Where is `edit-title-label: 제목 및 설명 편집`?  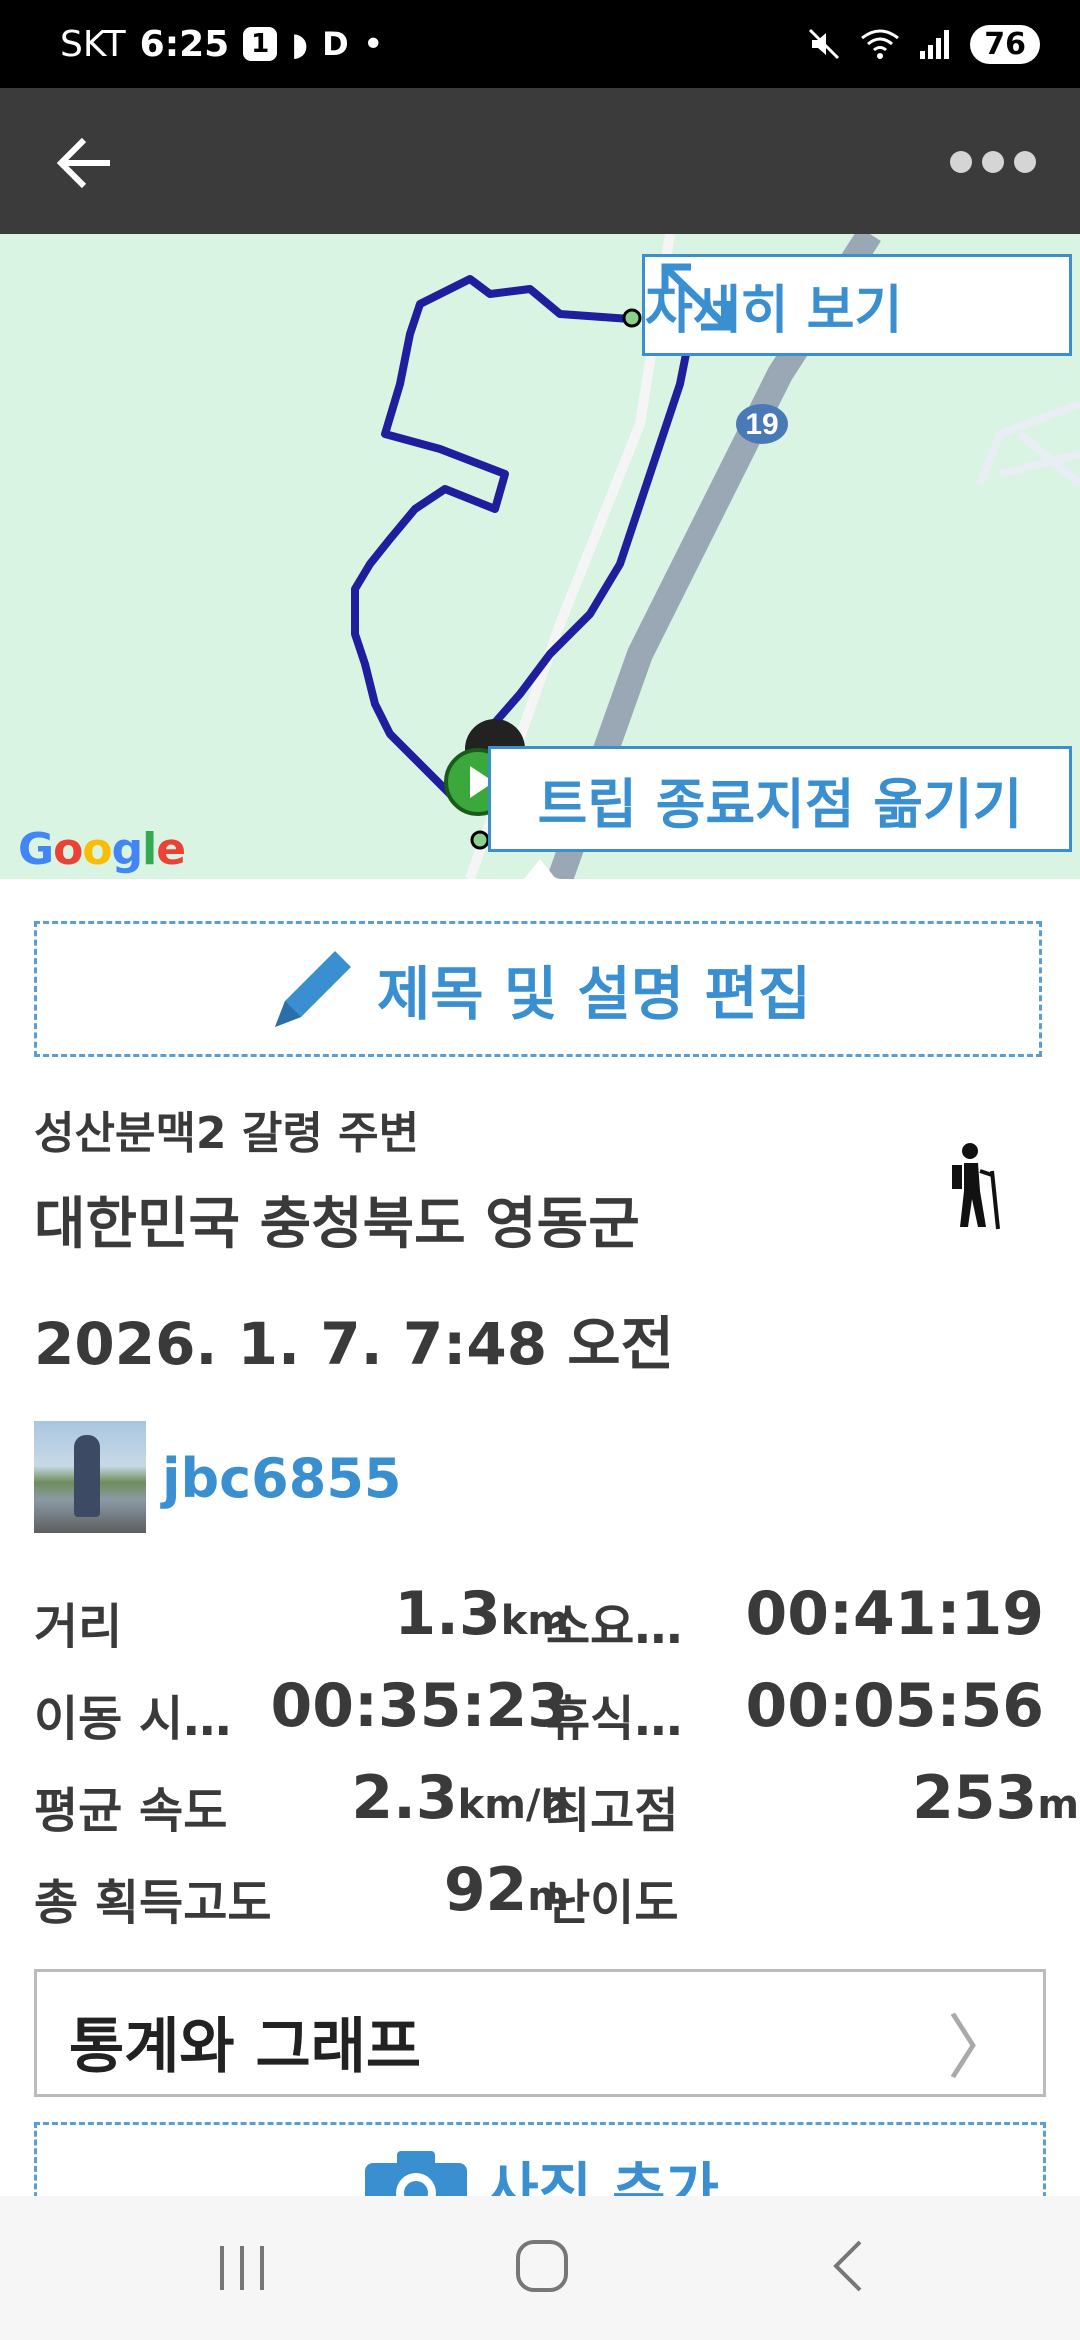 edit-title-label: 제목 및 설명 편집 is located at coordinates (594, 994).